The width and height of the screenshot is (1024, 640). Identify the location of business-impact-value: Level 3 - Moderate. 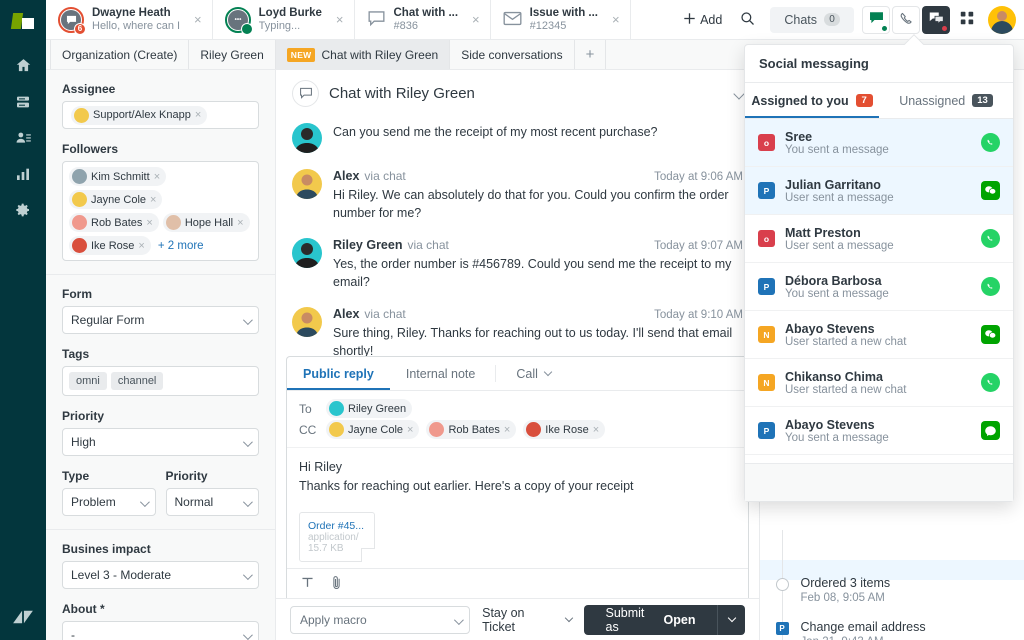
(121, 575).